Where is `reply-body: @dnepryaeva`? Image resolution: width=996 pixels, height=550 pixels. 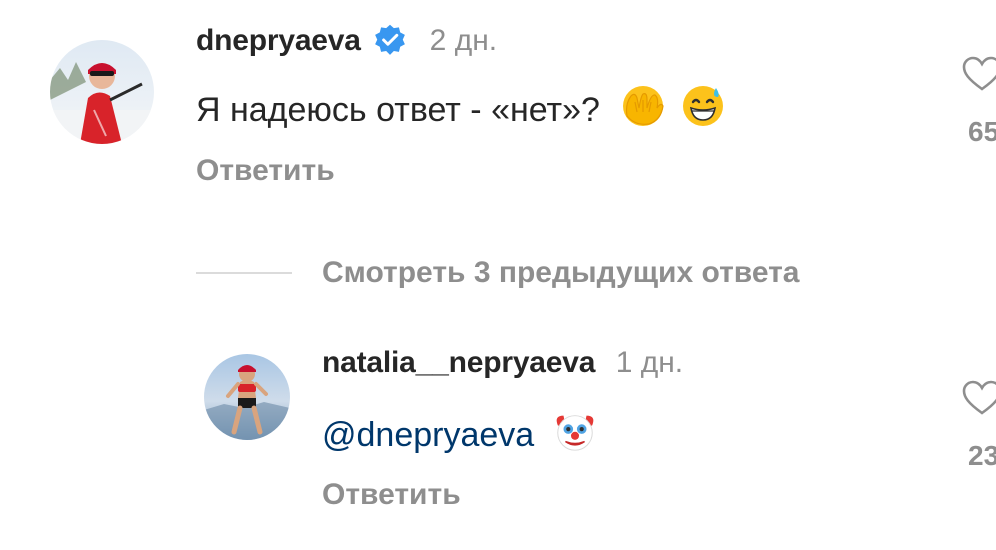 reply-body: @dnepryaeva is located at coordinates (460, 431).